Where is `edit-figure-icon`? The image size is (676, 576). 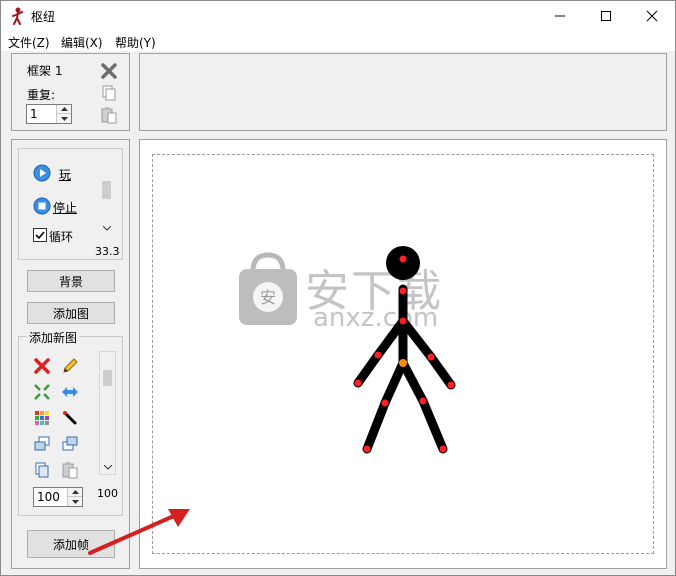
edit-figure-icon is located at coordinates (70, 366).